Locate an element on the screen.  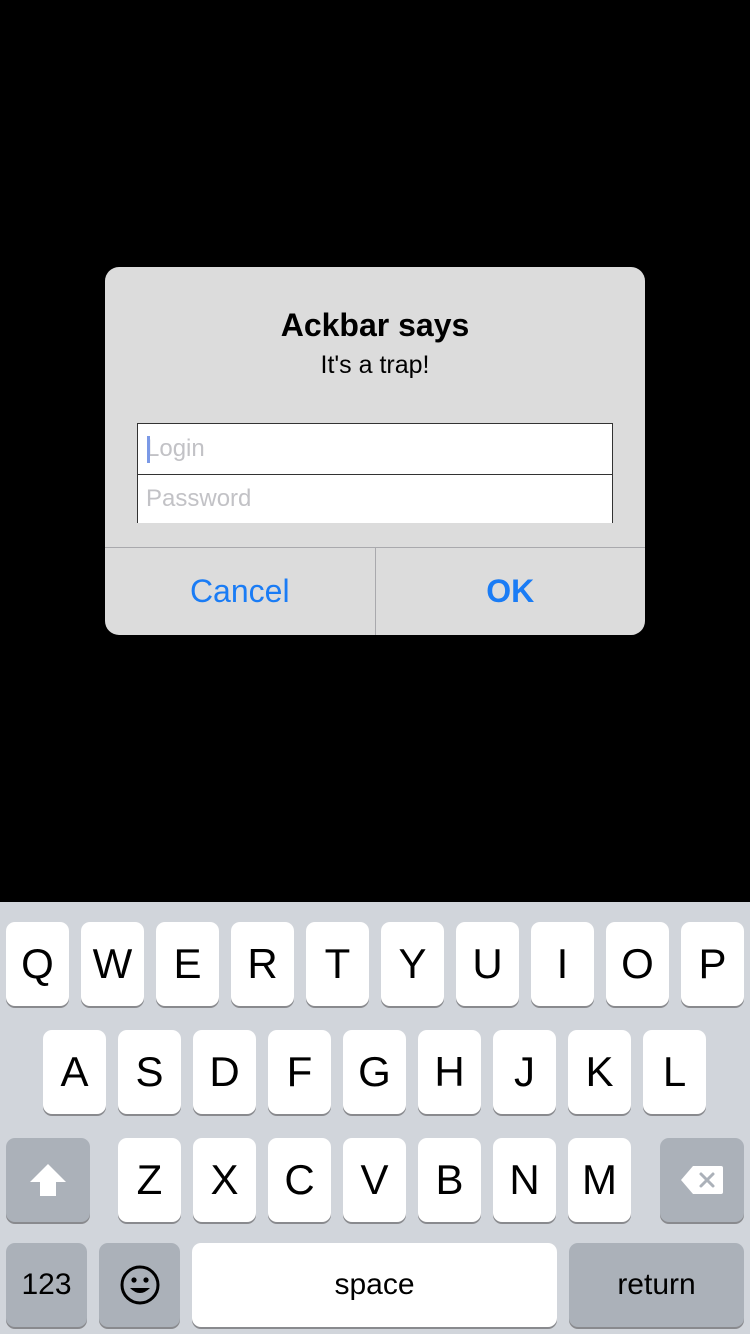
emoji-icon is located at coordinates (139, 1285).